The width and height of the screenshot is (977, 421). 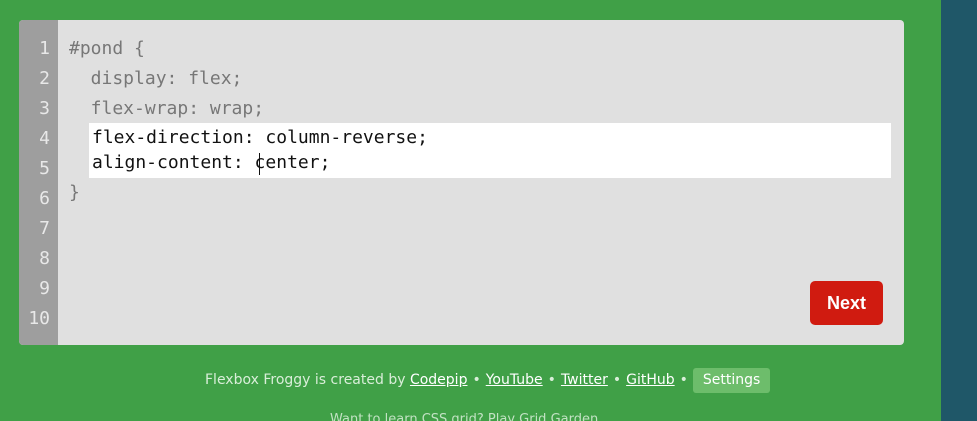 I want to click on line-number-9: 9, so click(x=44, y=288).